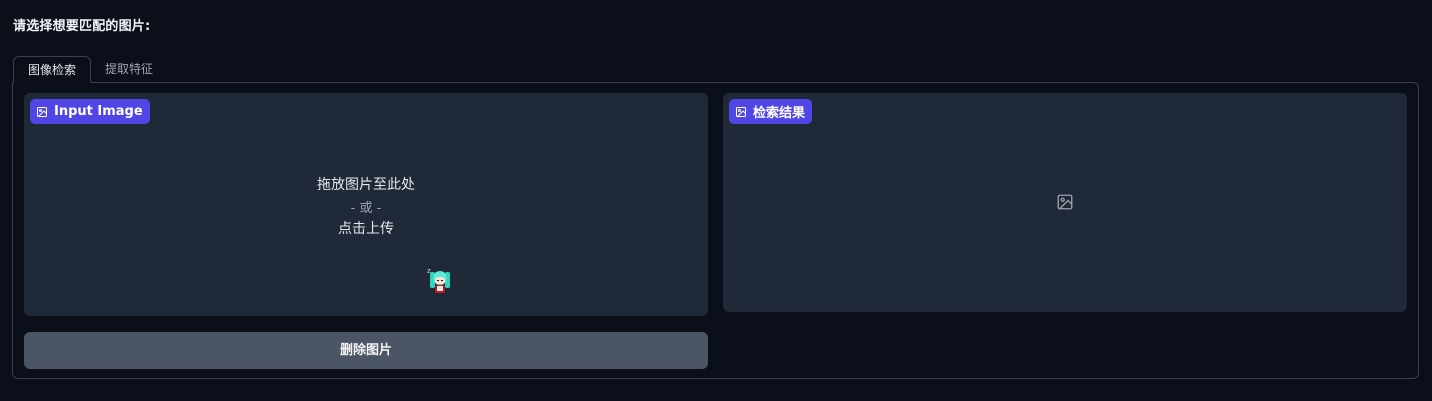 This screenshot has width=1432, height=401. Describe the element at coordinates (366, 185) in the screenshot. I see `drop-instruction: 拖放图片至此处` at that location.